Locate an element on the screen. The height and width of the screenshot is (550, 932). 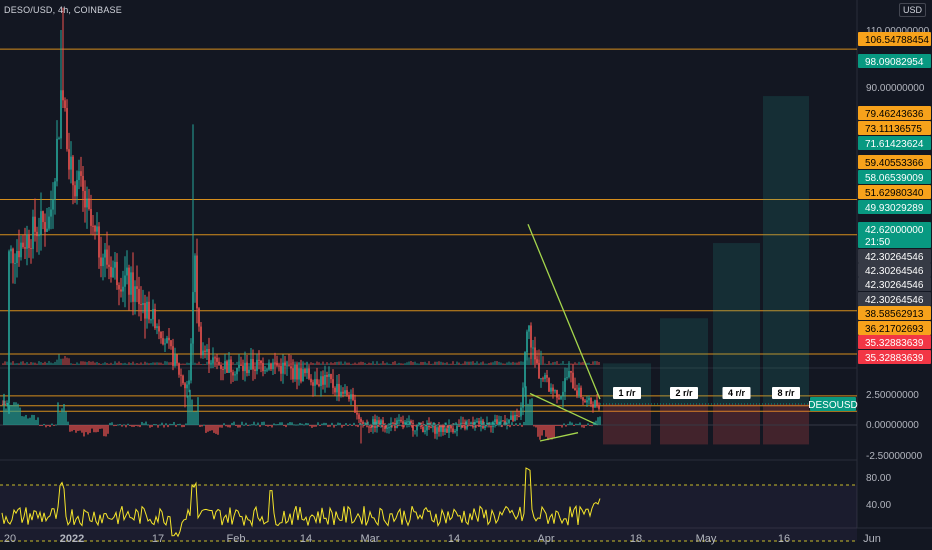
price-tag-label: 58.06539009 is located at coordinates (894, 178).